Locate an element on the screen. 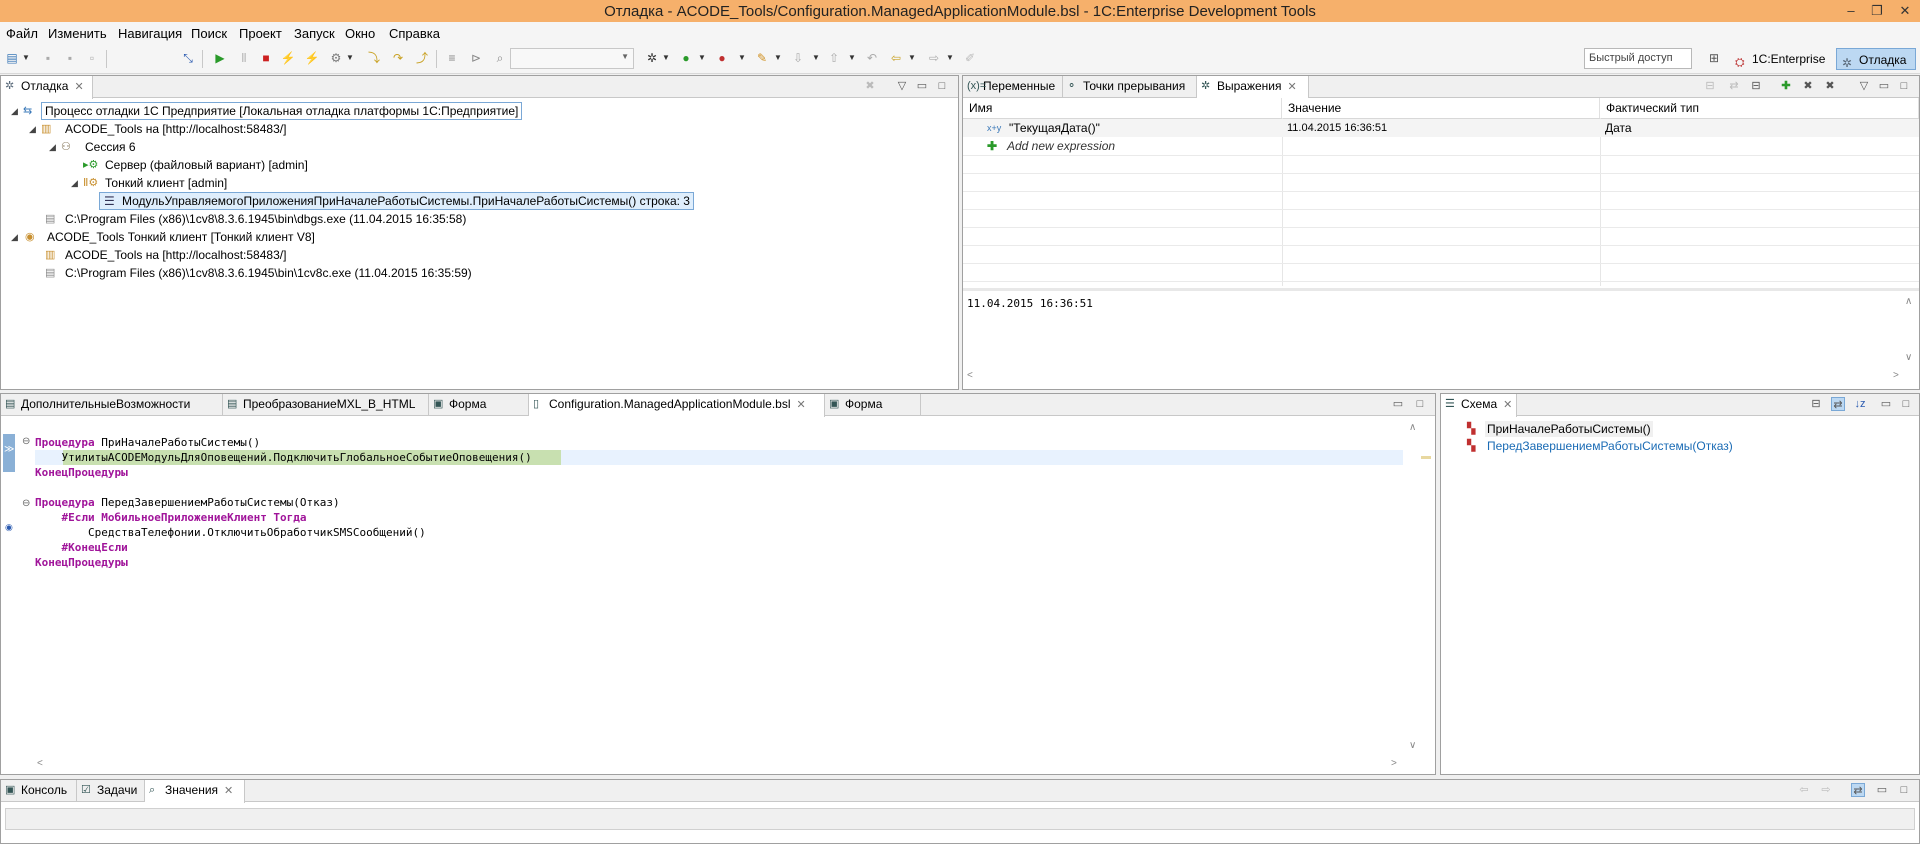  back-dropdown-icon: ▼ is located at coordinates (912, 58).